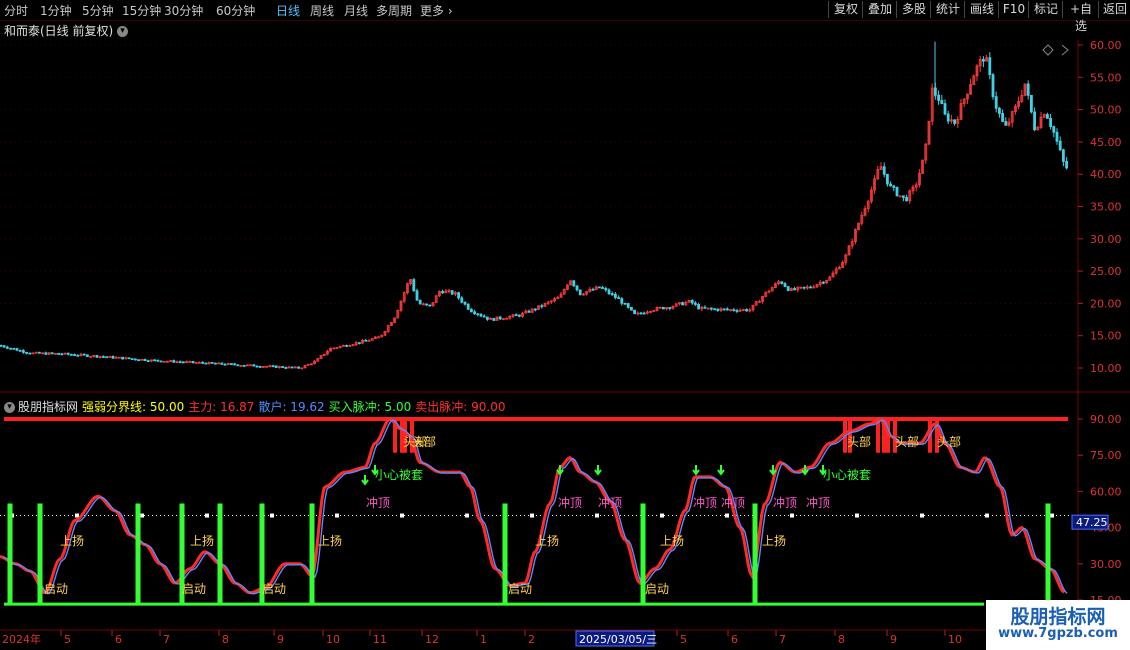 The image size is (1130, 650). What do you see at coordinates (9, 407) in the screenshot?
I see `indicator-collapse-icon: ▾` at bounding box center [9, 407].